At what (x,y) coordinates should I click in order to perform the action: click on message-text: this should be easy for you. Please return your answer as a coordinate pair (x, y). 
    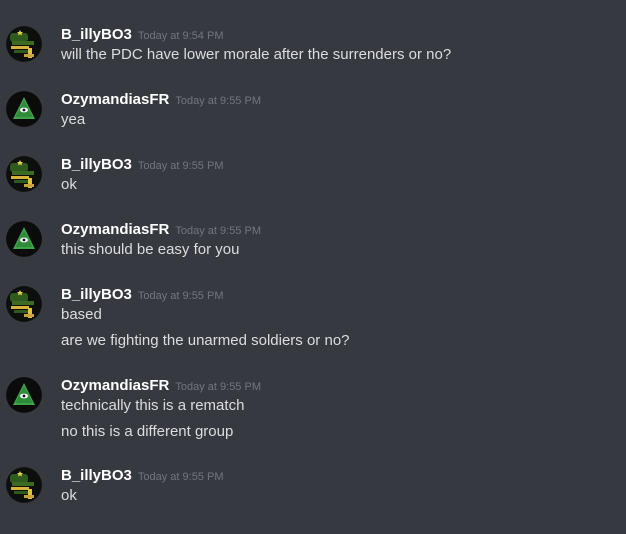
    Looking at the image, I should click on (150, 249).